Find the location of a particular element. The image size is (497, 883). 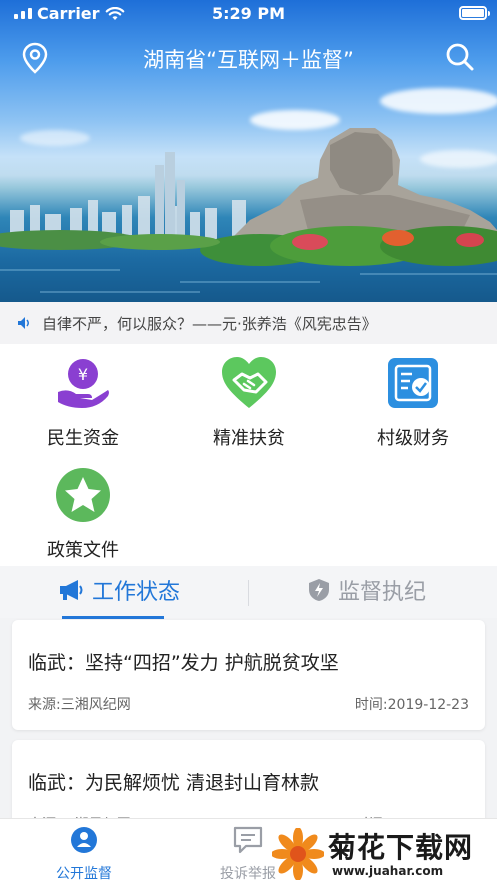

site-watermark: 菊花下载网 www.juahar.com is located at coordinates (383, 854).